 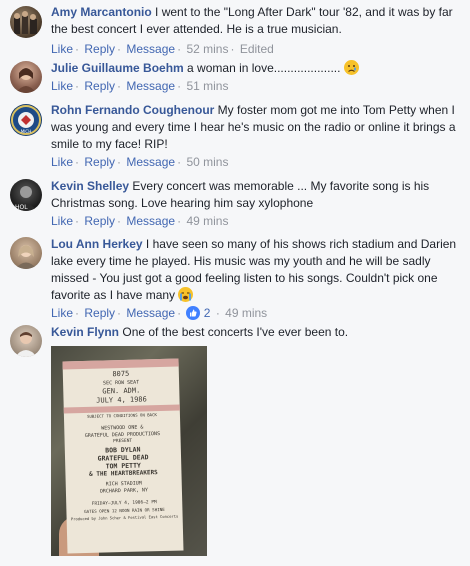 I want to click on timestamp: 50 mins, so click(x=207, y=162).